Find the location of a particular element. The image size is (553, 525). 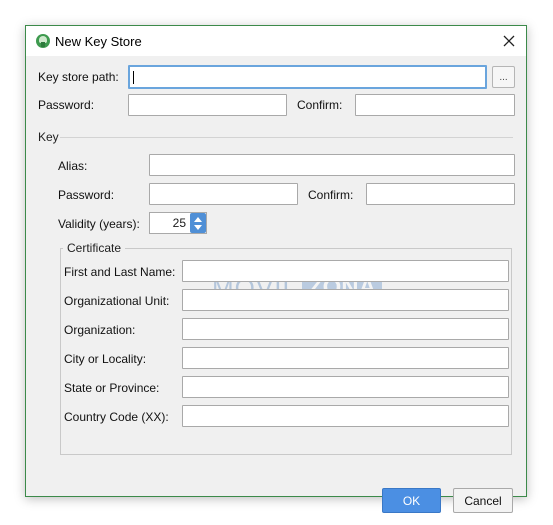

text-caret is located at coordinates (133, 77).